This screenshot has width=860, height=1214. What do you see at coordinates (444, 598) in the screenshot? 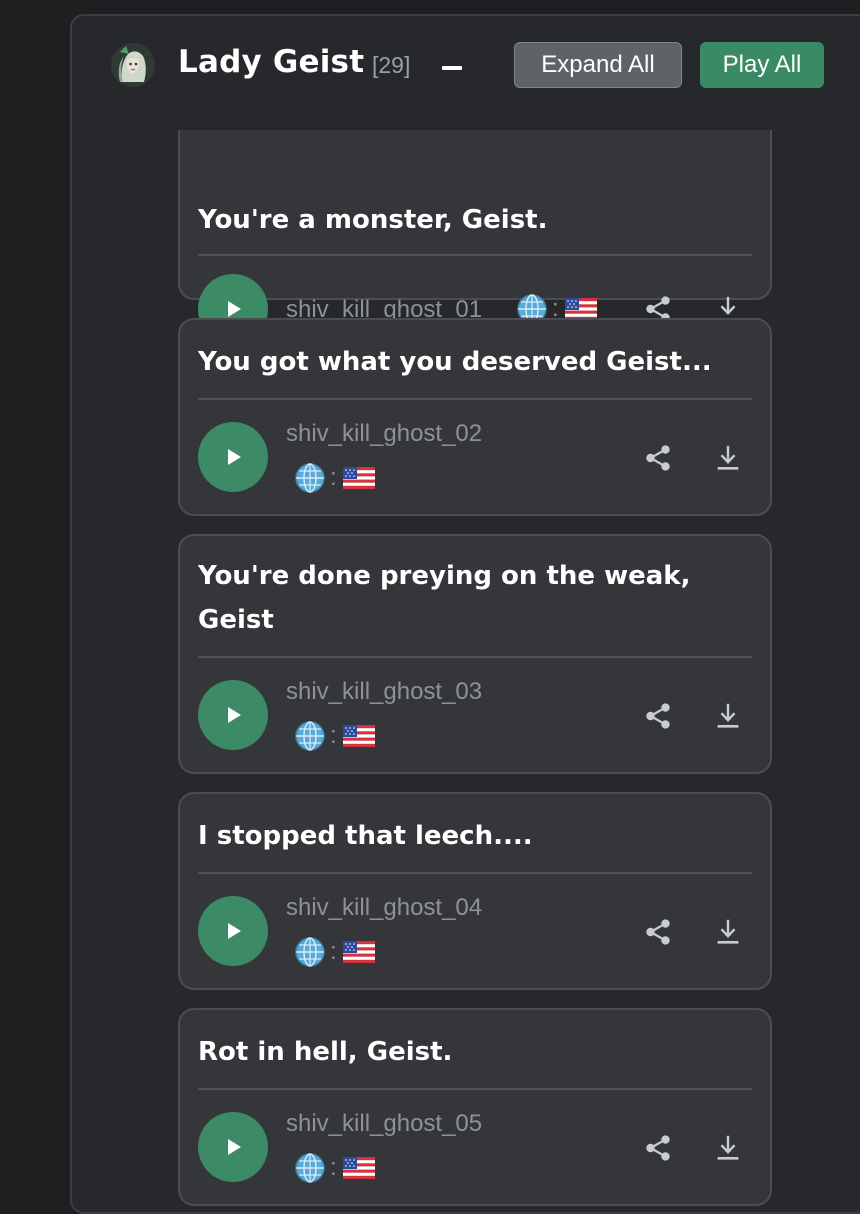
I see `voice-line-text: You're done preying on the weak, Geist` at bounding box center [444, 598].